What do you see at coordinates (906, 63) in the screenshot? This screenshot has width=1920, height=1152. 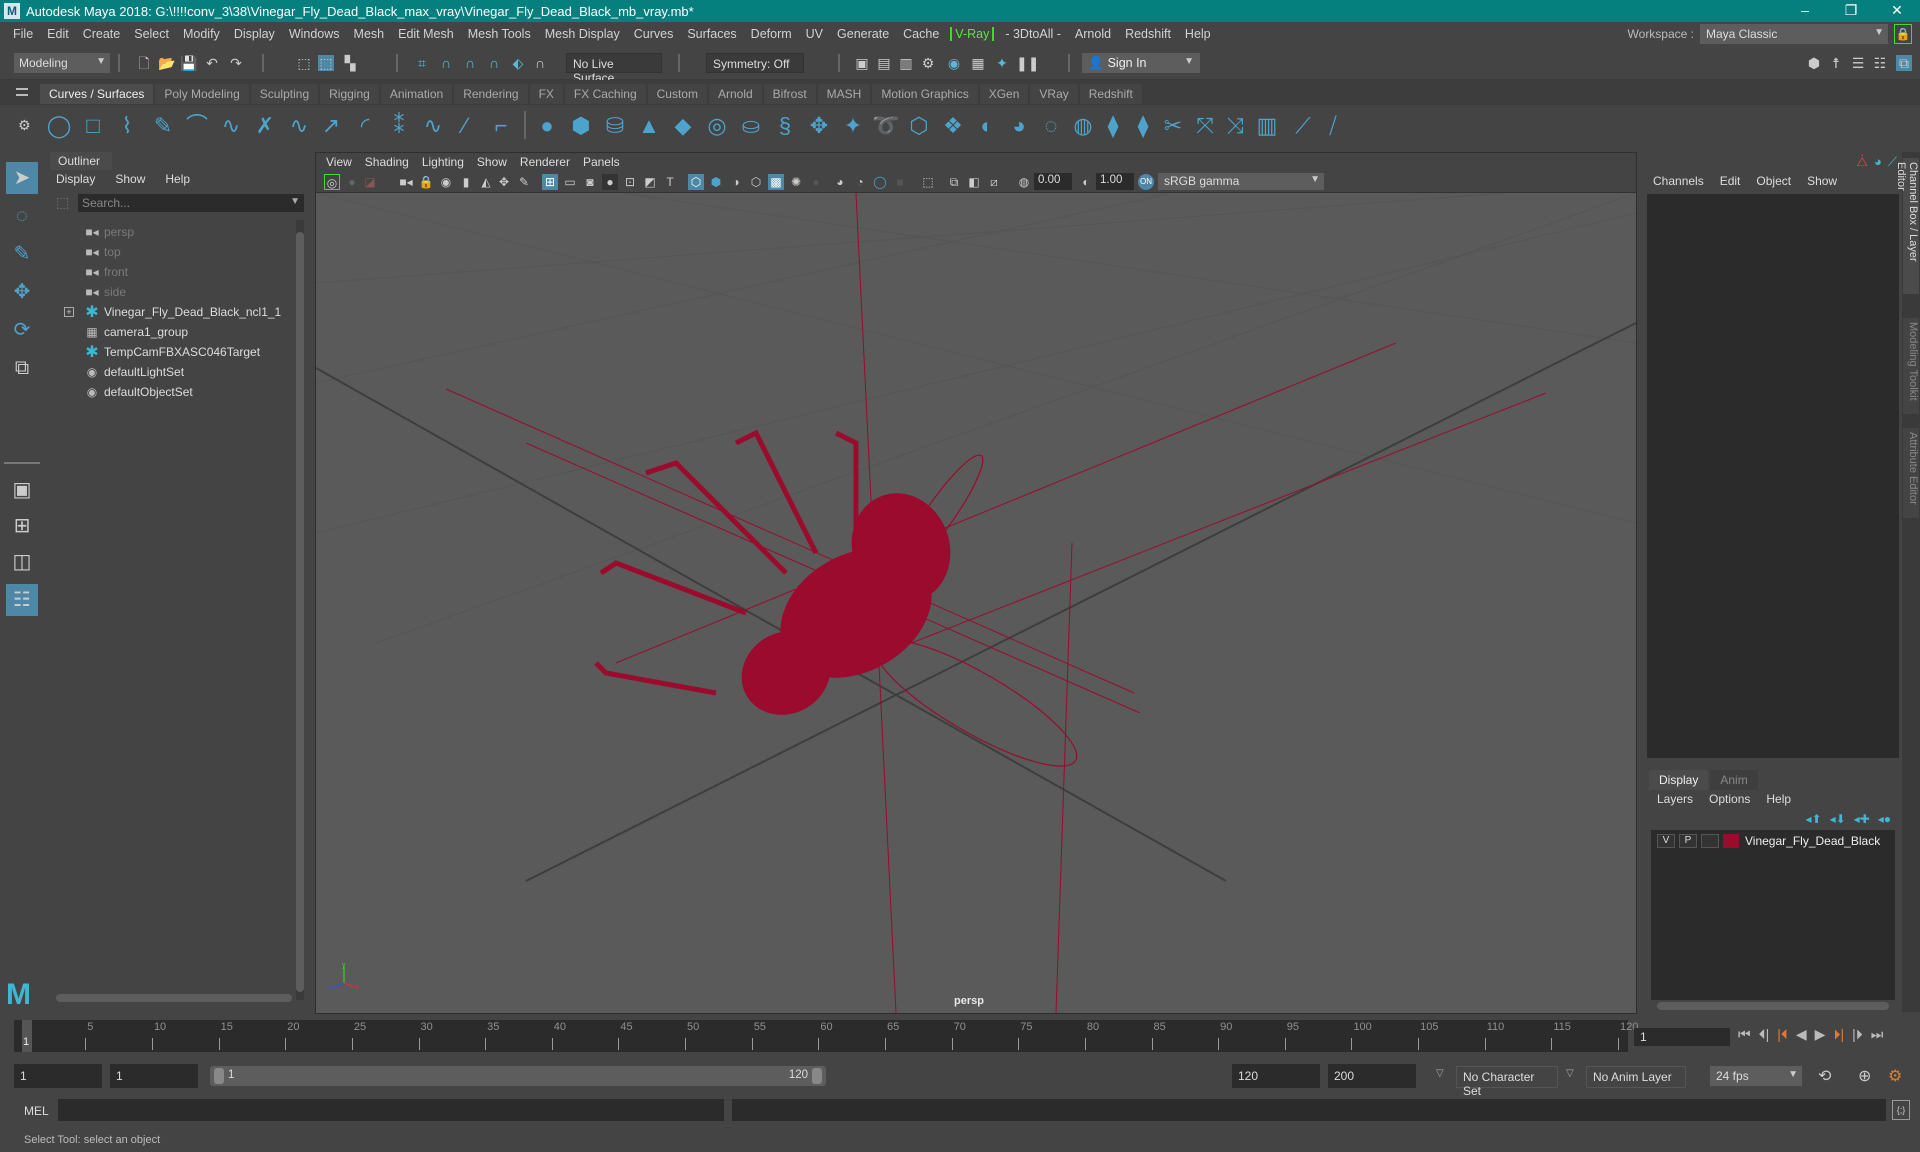 I see `ipr-render-icon: ▥` at bounding box center [906, 63].